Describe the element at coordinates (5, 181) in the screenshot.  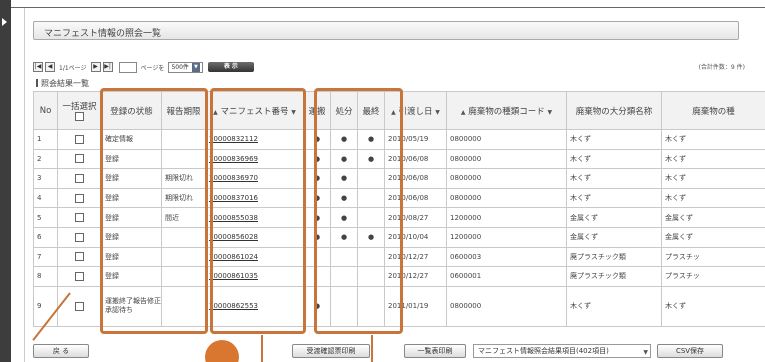
I see `left-collapse-strip` at that location.